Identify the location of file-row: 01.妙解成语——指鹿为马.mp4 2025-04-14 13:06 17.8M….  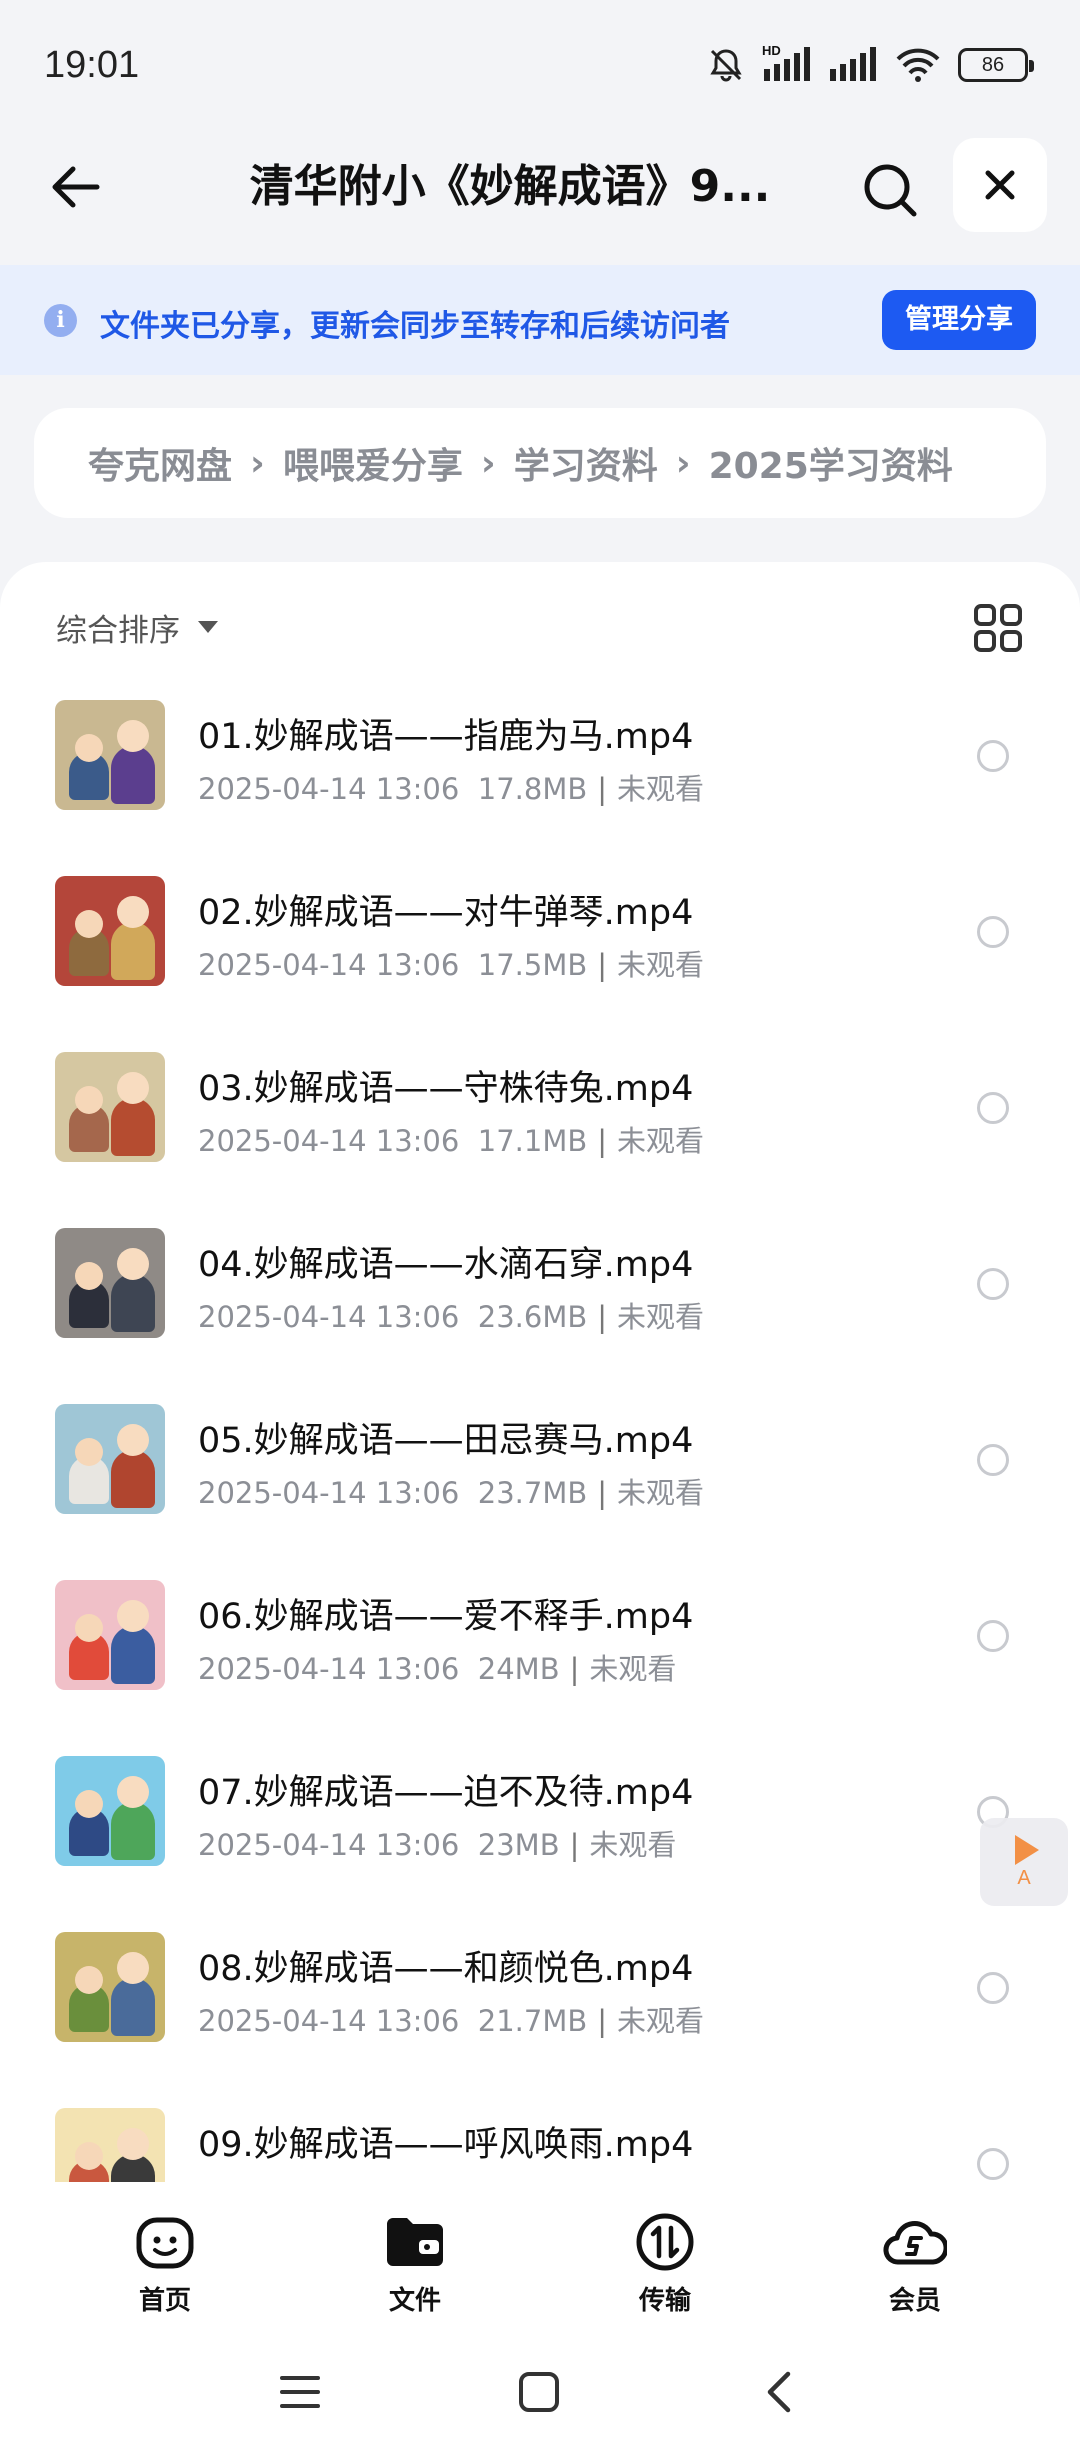
(540, 788).